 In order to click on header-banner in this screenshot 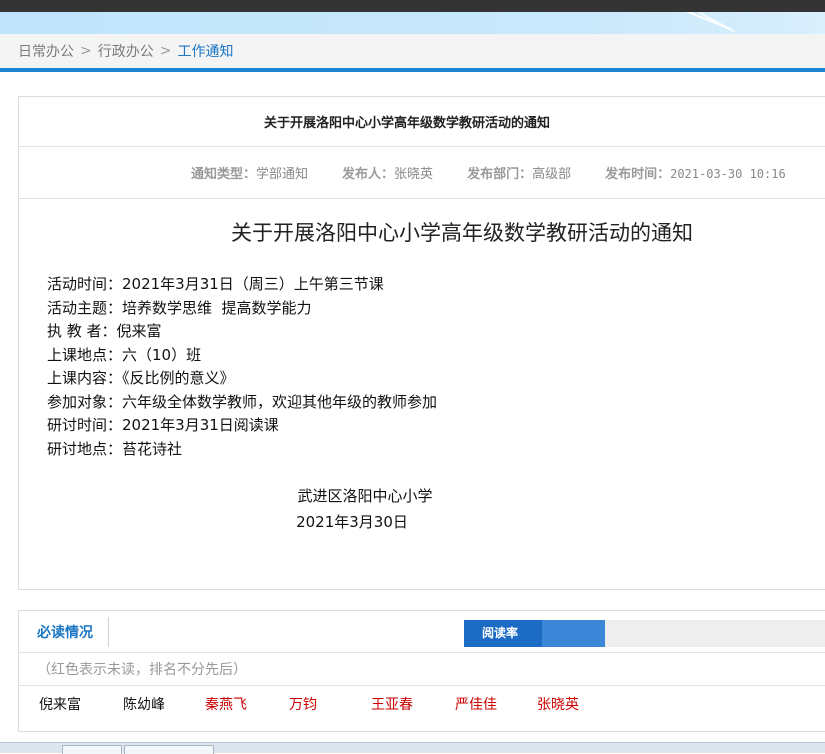, I will do `click(412, 23)`.